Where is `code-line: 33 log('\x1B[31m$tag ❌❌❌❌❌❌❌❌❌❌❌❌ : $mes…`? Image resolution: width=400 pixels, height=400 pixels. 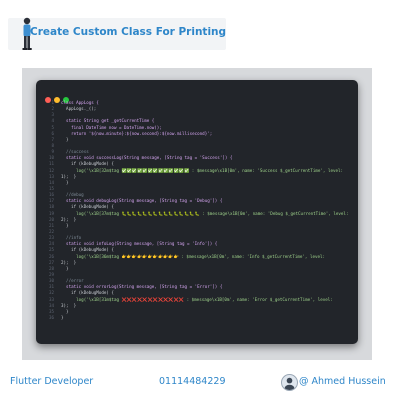 code-line: 33 log('\x1B[31m$tag ❌❌❌❌❌❌❌❌❌❌❌❌ : $mes… is located at coordinates (198, 300).